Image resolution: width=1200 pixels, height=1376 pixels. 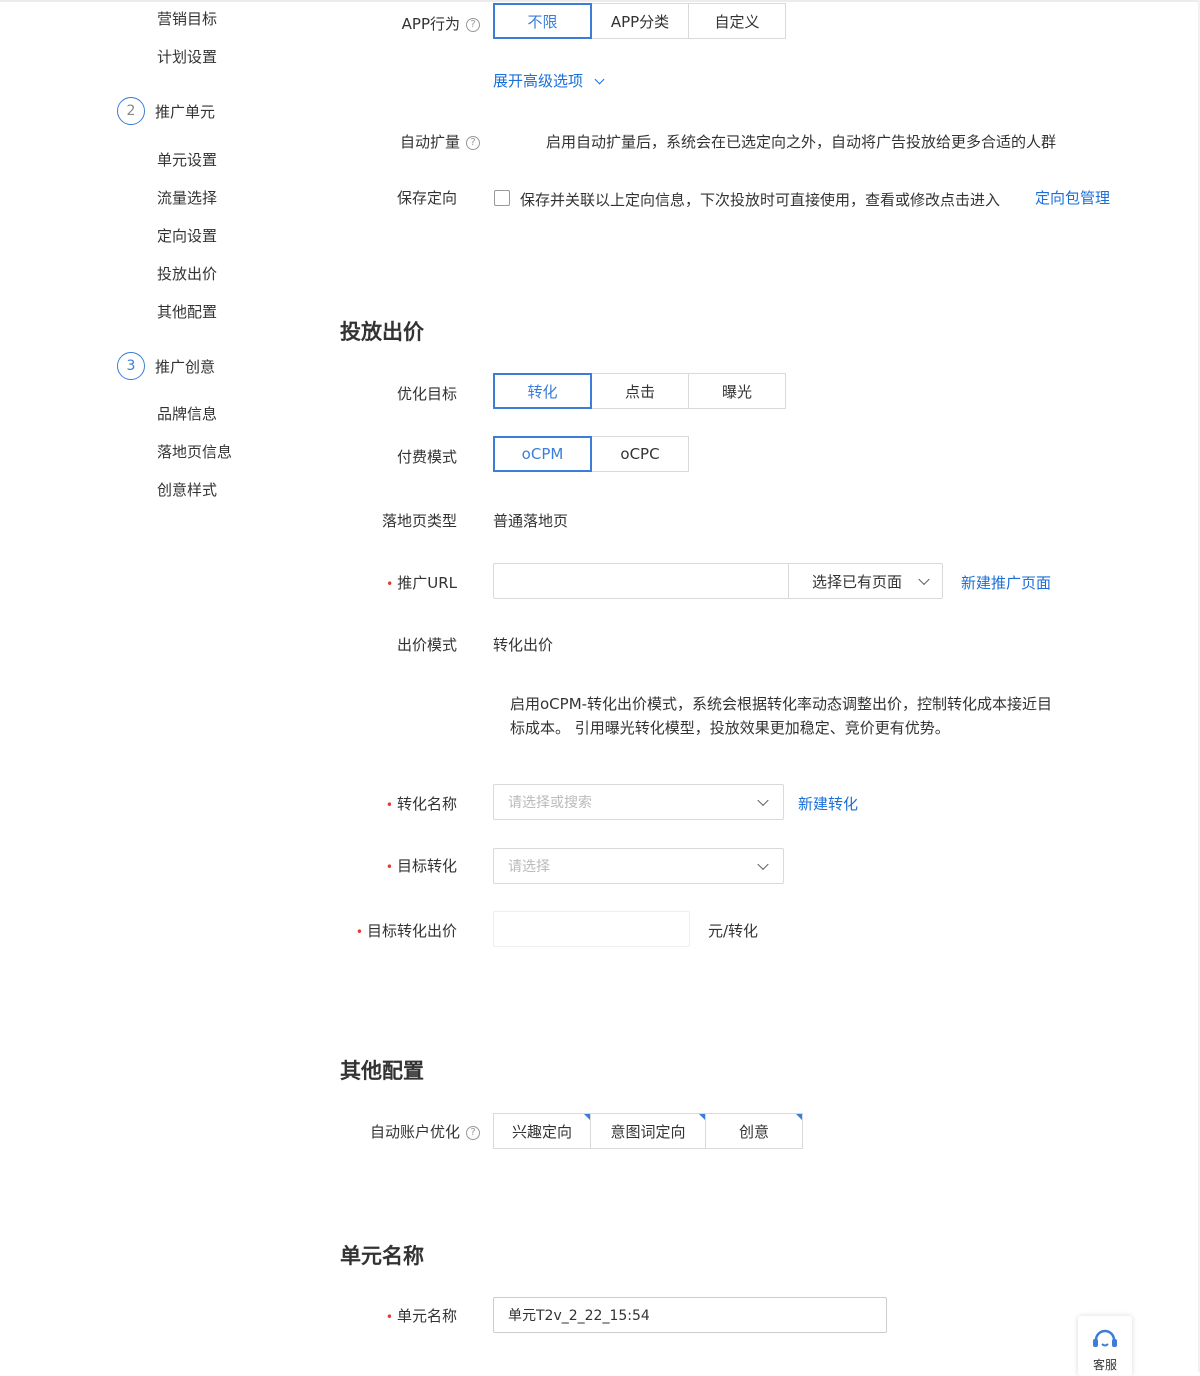 I want to click on nav-item-other-config: 其他配置, so click(x=187, y=311).